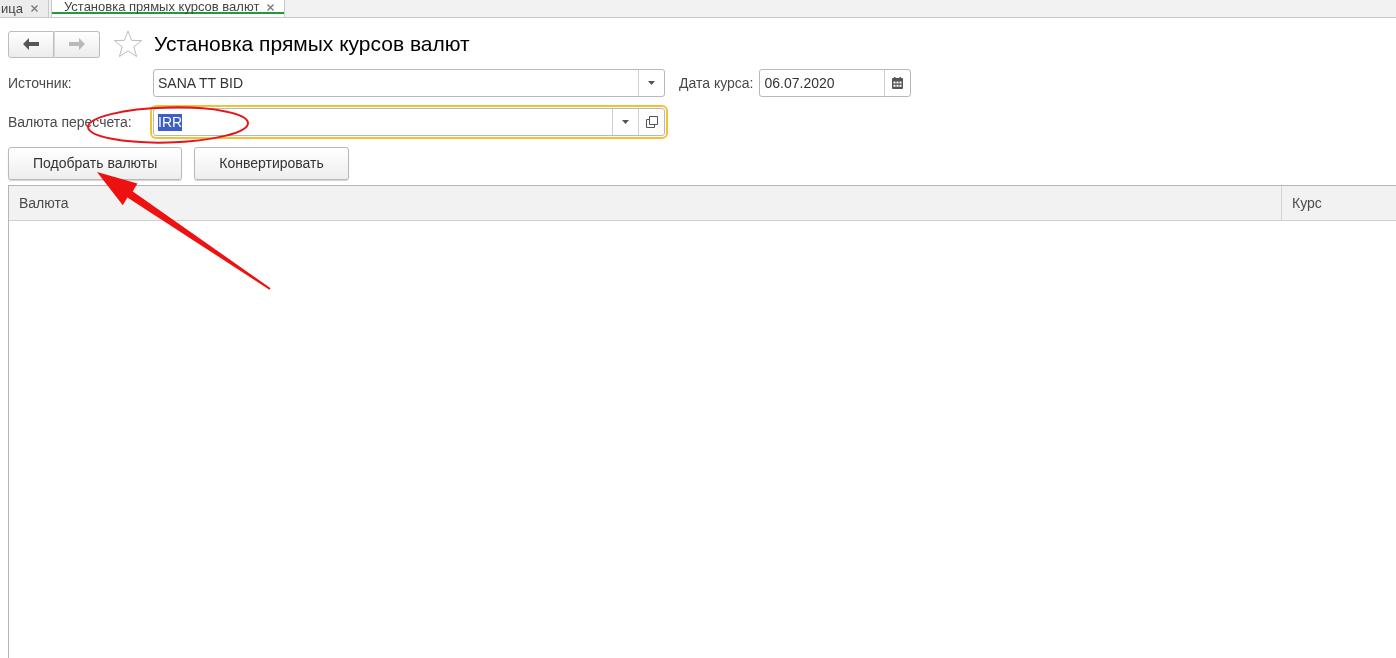 The height and width of the screenshot is (658, 1396). What do you see at coordinates (799, 83) in the screenshot?
I see `field-value: 06.07.2020` at bounding box center [799, 83].